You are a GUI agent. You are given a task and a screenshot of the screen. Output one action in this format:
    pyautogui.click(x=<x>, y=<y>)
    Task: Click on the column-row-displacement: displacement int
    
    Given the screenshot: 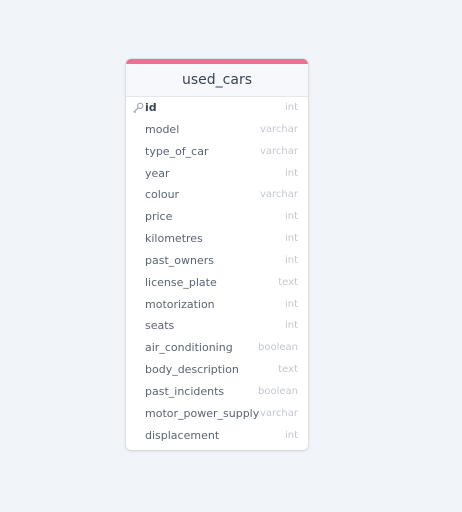 What is the action you would take?
    pyautogui.click(x=217, y=436)
    